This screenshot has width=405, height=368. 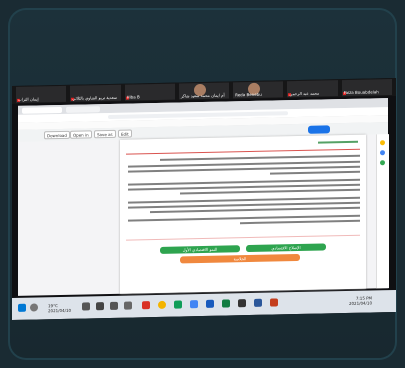 What do you see at coordinates (200, 249) in the screenshot?
I see `doc-button: النمو الاقتصادي الأول` at bounding box center [200, 249].